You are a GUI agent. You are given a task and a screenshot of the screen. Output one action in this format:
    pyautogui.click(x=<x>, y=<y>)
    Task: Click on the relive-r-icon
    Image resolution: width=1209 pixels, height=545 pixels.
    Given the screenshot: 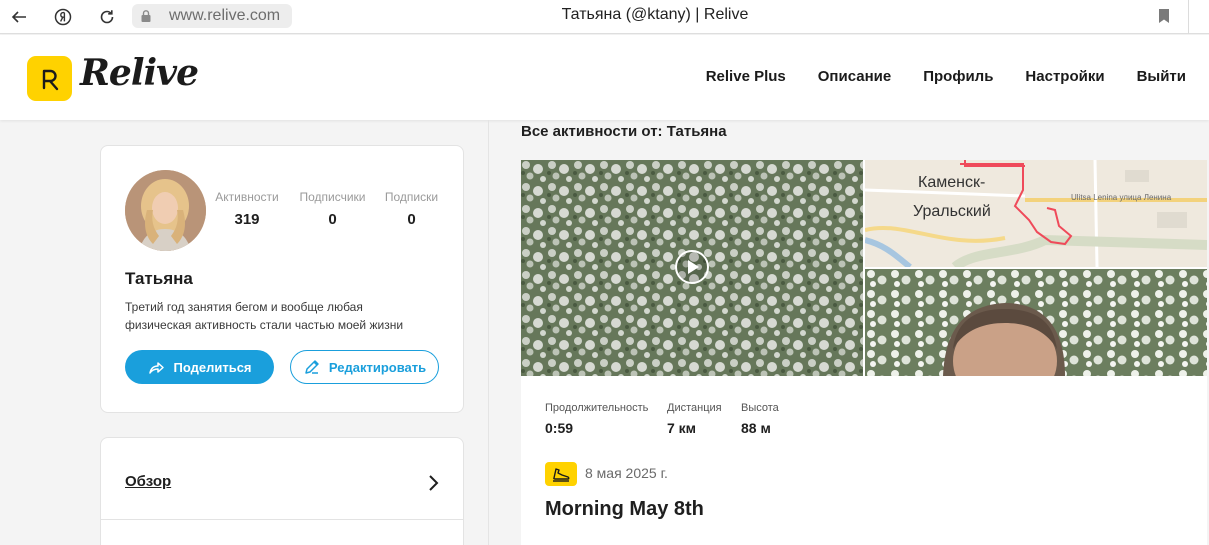 What is the action you would take?
    pyautogui.click(x=50, y=79)
    